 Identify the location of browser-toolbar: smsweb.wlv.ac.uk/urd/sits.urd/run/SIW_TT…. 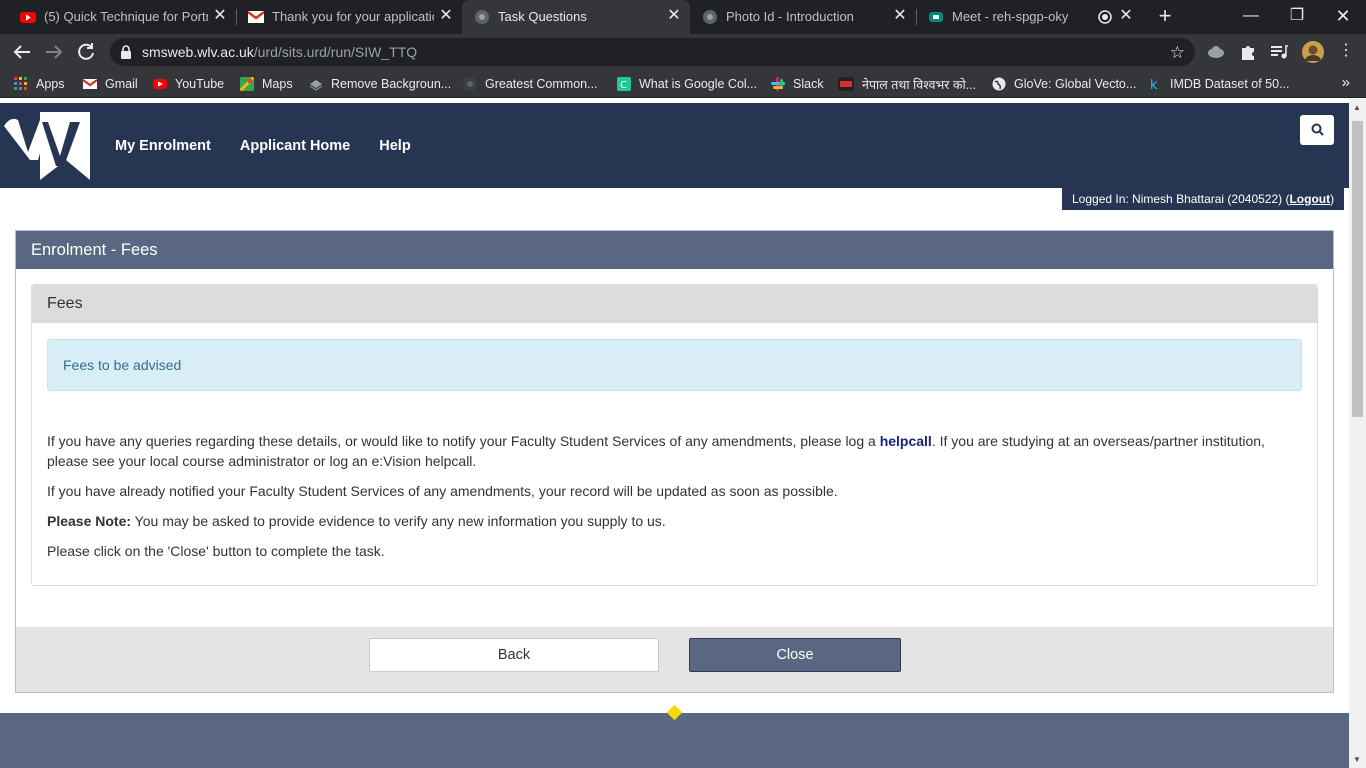
(683, 52).